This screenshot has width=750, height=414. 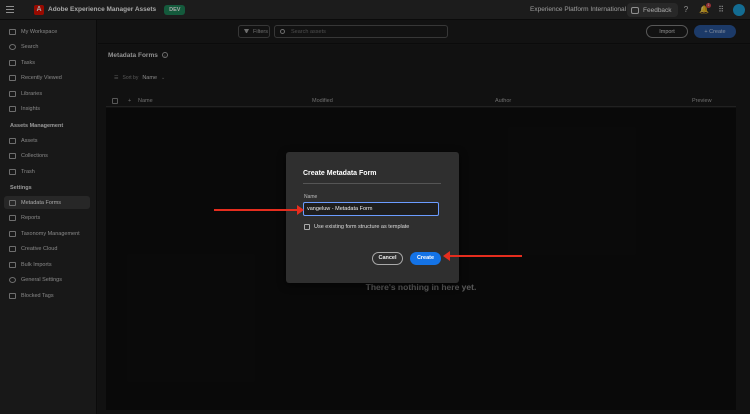 I want to click on name-label: Name, so click(x=311, y=197).